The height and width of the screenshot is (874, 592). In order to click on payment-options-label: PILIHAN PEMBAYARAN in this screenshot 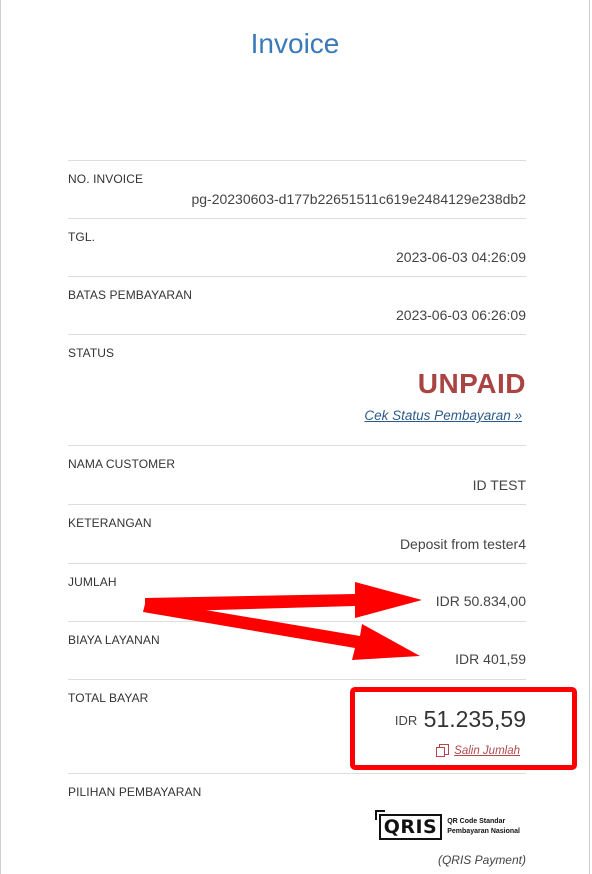, I will do `click(135, 792)`.